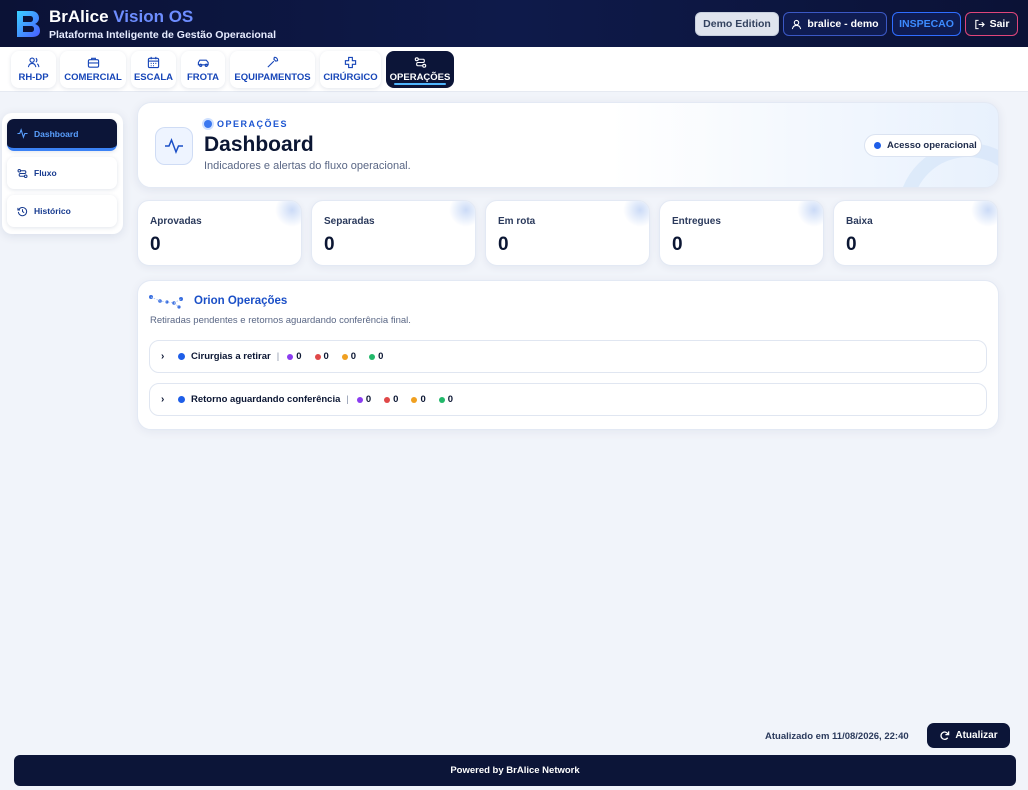 The width and height of the screenshot is (1028, 790). I want to click on card-glow, so click(636, 214).